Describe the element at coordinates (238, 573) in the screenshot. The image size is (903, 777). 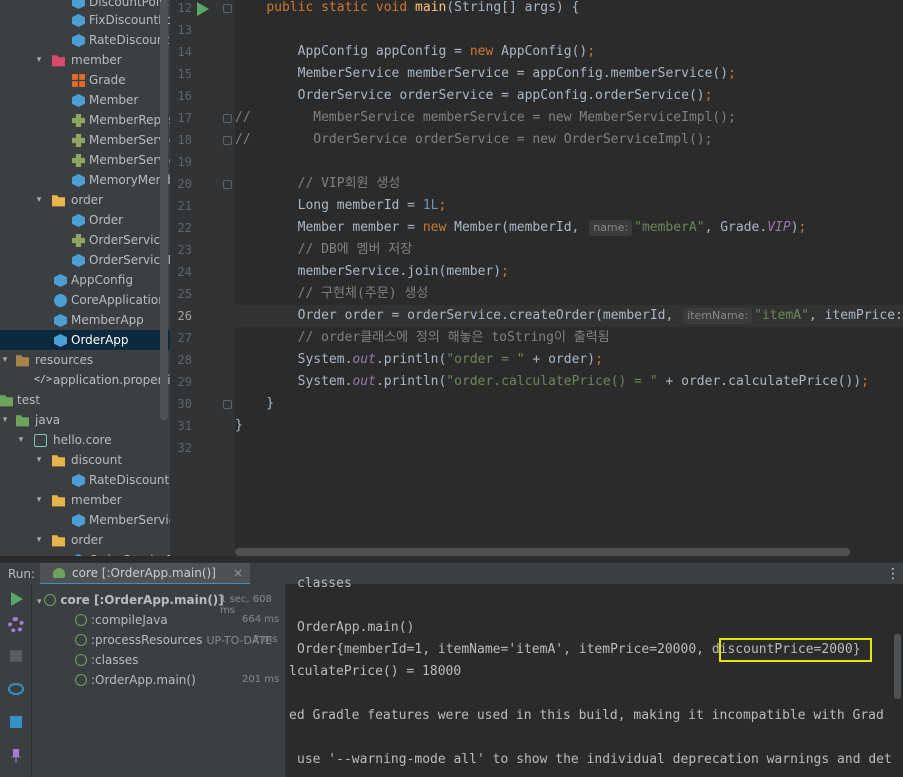
I see `close-icon: ×` at that location.